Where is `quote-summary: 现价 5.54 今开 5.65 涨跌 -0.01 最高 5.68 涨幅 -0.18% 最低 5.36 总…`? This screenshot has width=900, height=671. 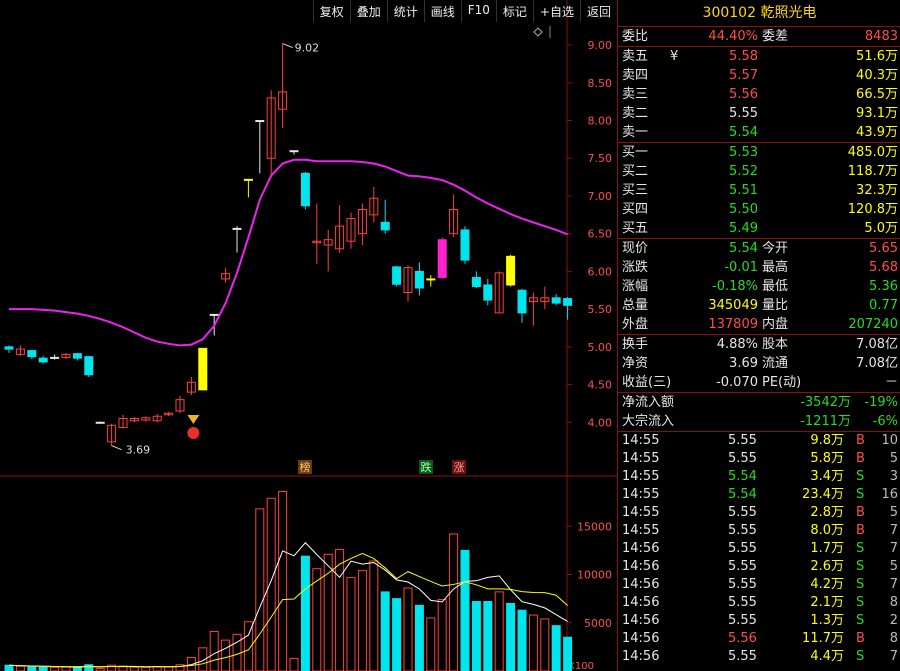 quote-summary: 现价 5.54 今开 5.65 涨跌 -0.01 最高 5.68 涨幅 -0.18% 最低 5.36 总… is located at coordinates (759, 287).